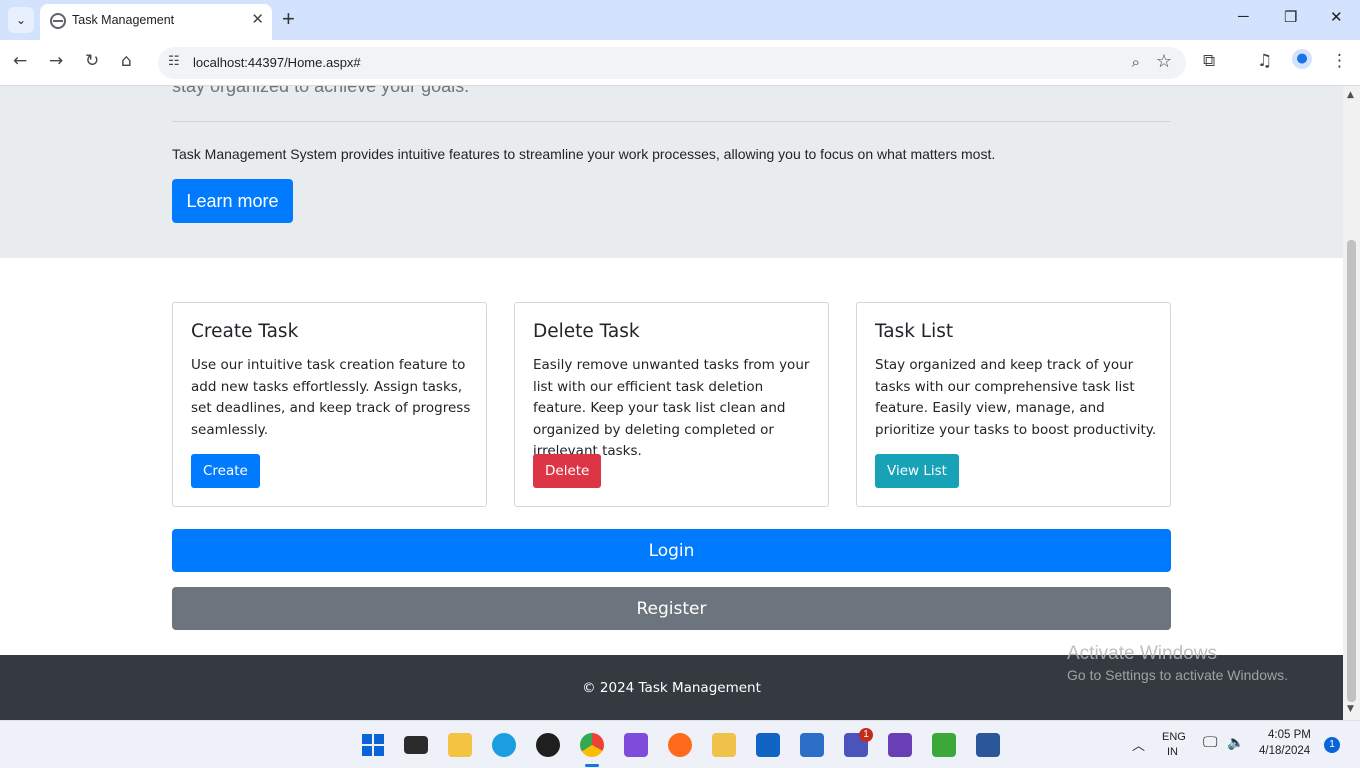  Describe the element at coordinates (1339, 61) in the screenshot. I see `menu-kebab-icon: ⋮` at that location.